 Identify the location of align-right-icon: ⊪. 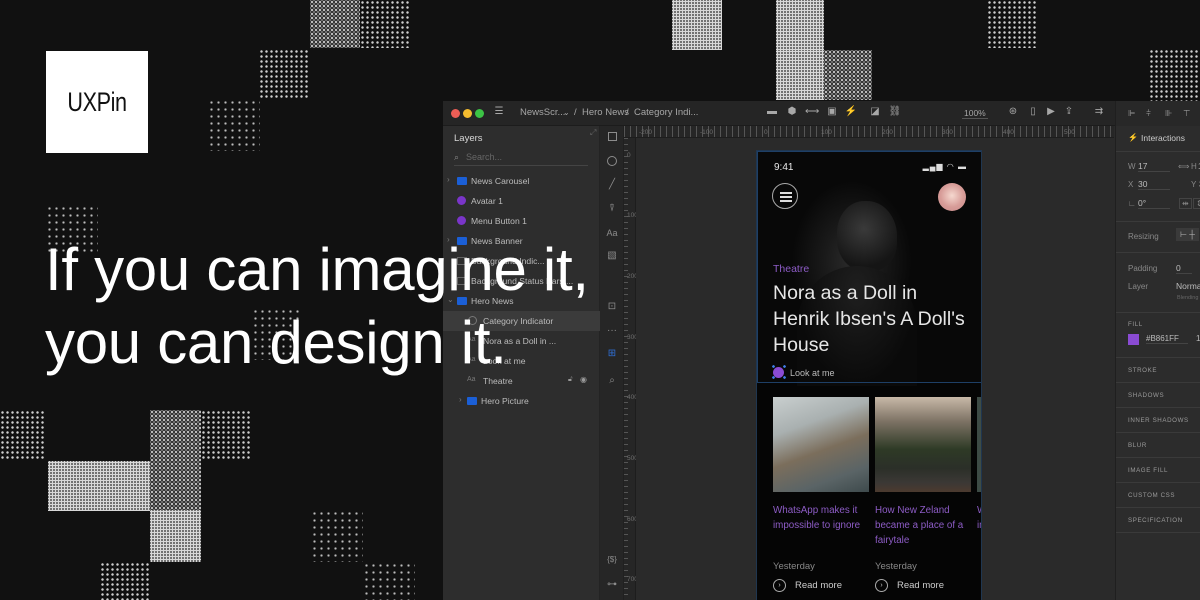
(1168, 113).